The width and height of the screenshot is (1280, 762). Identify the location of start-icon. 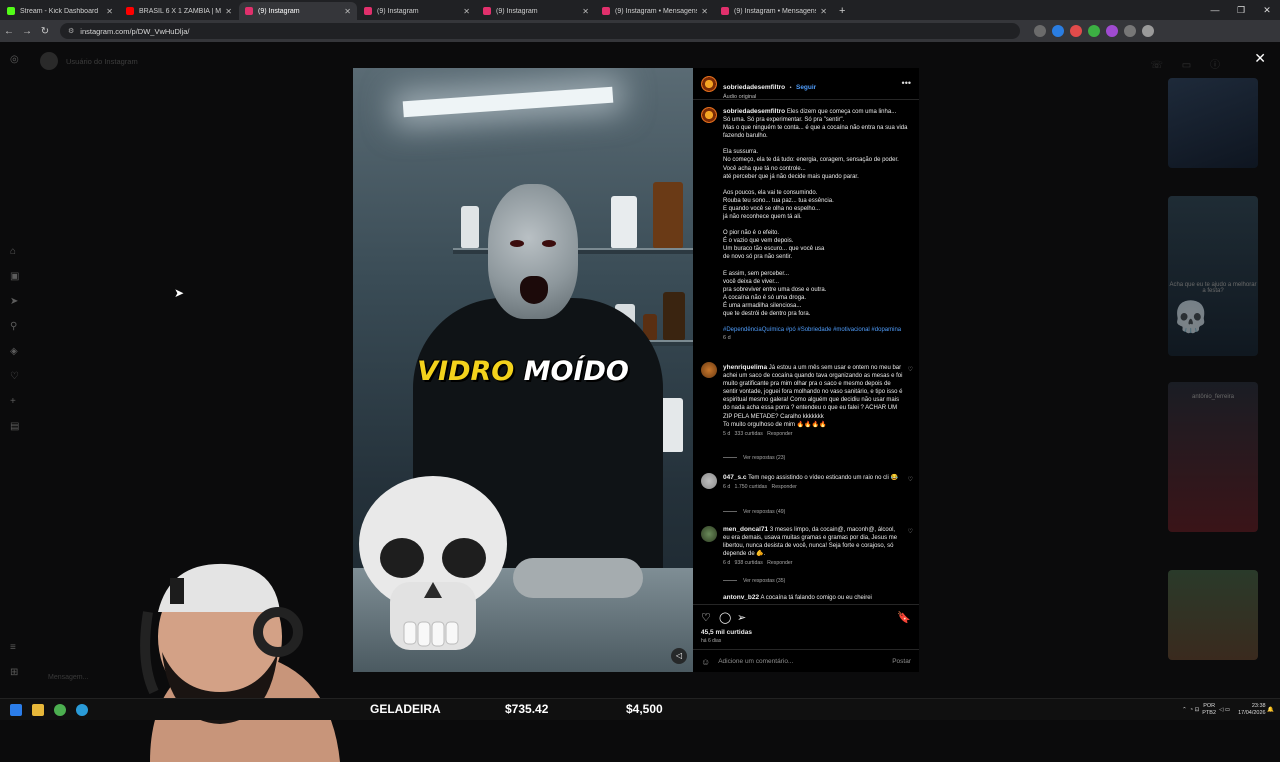
(16, 710).